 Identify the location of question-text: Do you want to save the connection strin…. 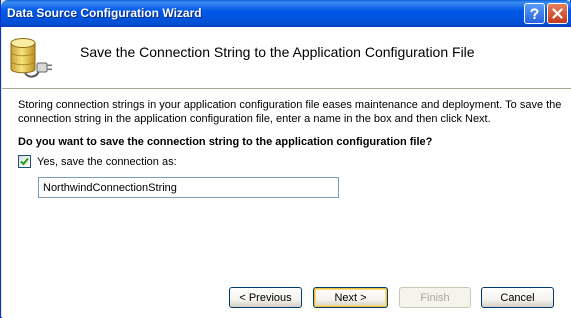
(225, 142).